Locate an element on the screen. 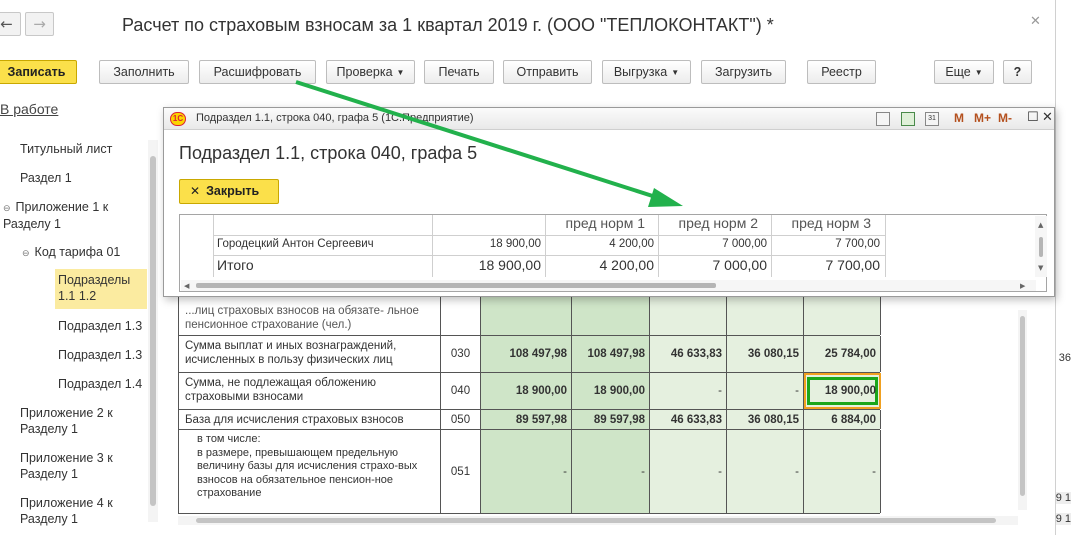 The image size is (1074, 535). annotation-arrow is located at coordinates (489, 143).